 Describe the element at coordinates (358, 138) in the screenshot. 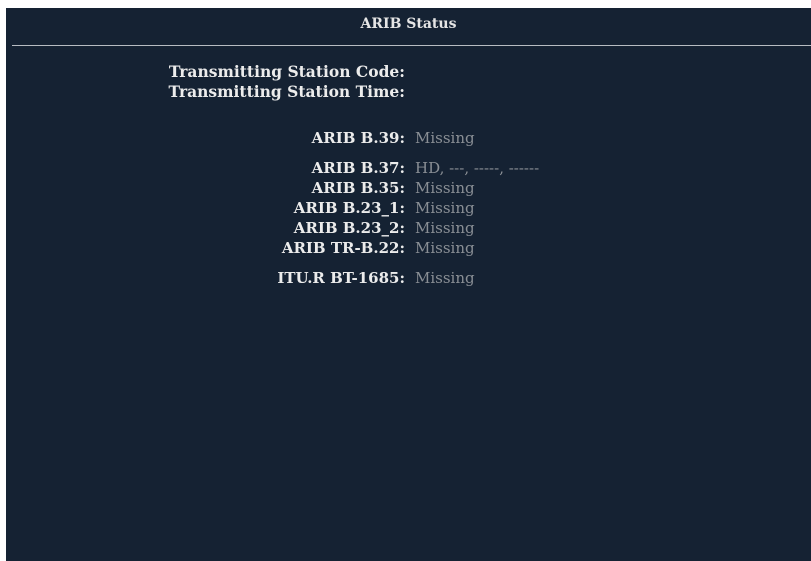

I see `status-label: ARIB B.39:` at that location.